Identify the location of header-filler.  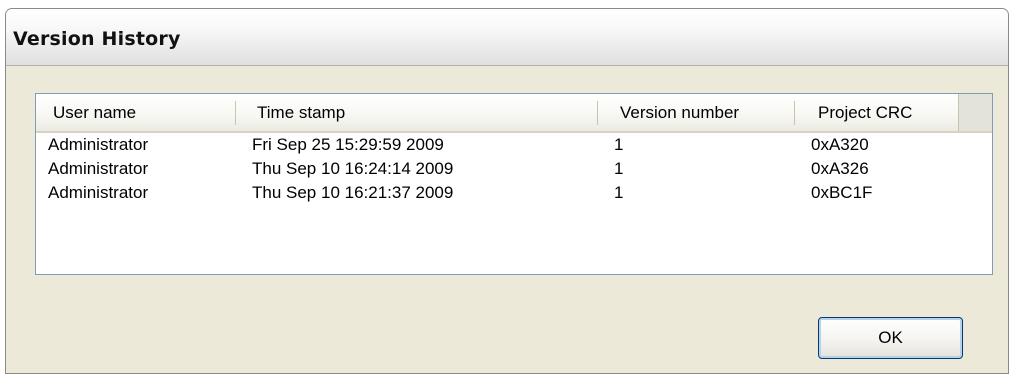
(975, 112).